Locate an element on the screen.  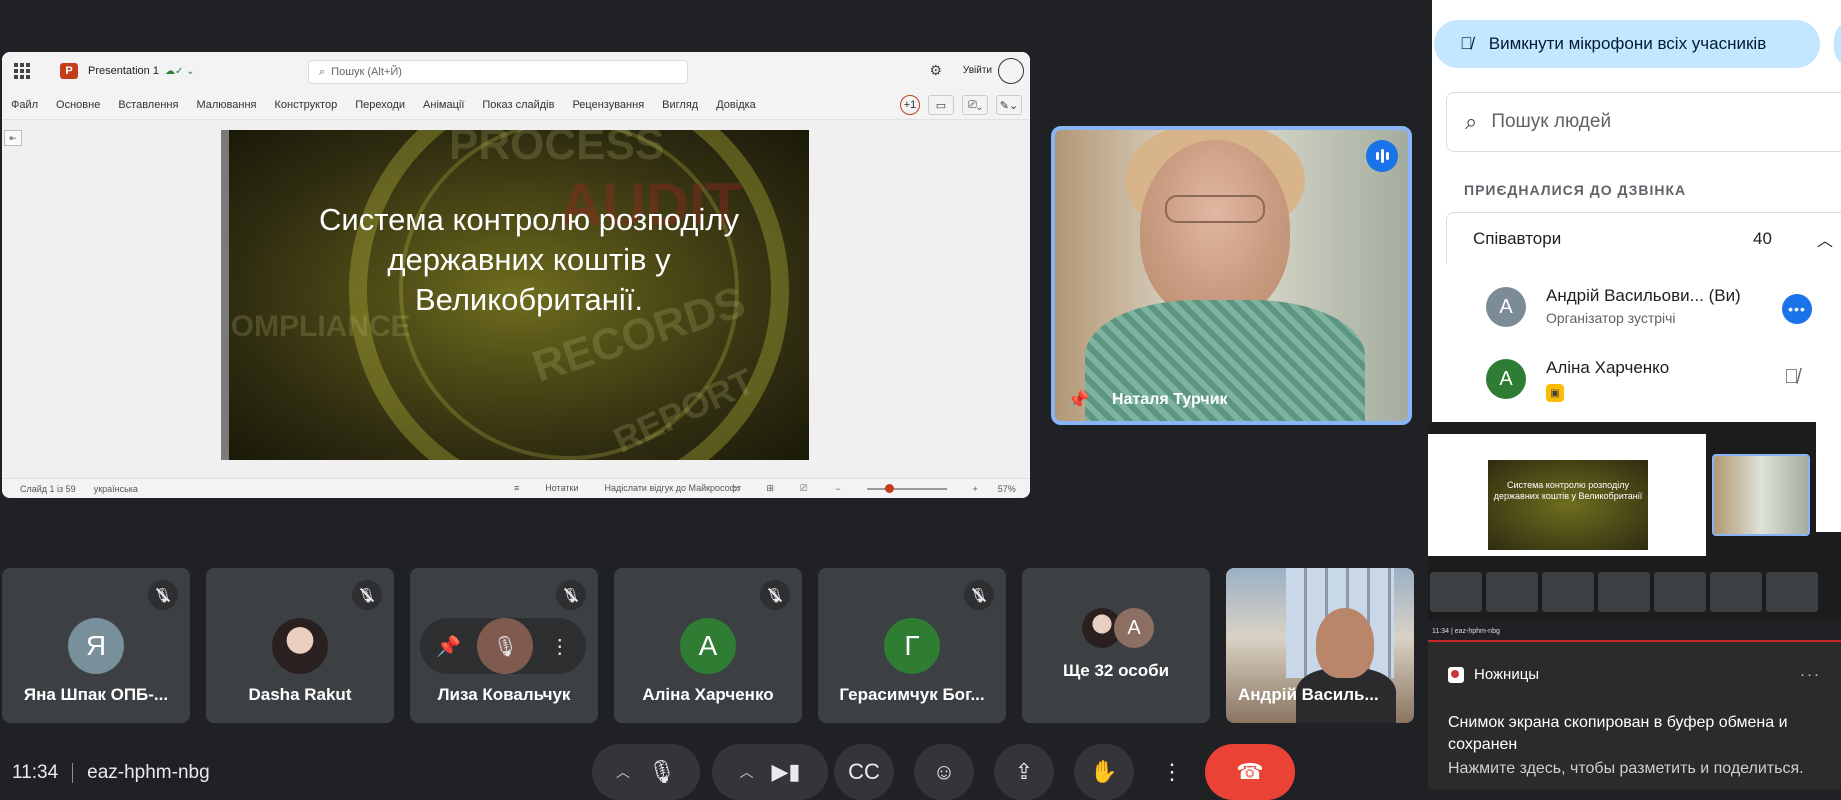
mute-all-label: Вимкнути мікрофони всіх учасників is located at coordinates (1627, 43).